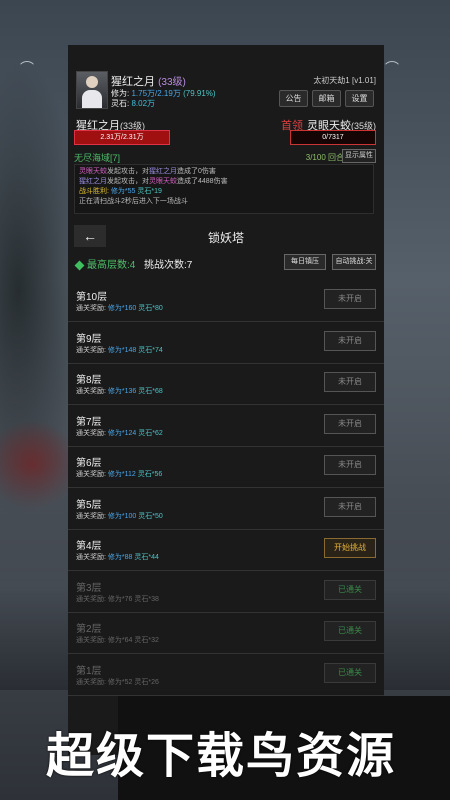 The image size is (450, 800). What do you see at coordinates (226, 467) in the screenshot?
I see `floor-row: 第6层 通关奖励: 修为*112 灵石*56 未开启` at bounding box center [226, 467].